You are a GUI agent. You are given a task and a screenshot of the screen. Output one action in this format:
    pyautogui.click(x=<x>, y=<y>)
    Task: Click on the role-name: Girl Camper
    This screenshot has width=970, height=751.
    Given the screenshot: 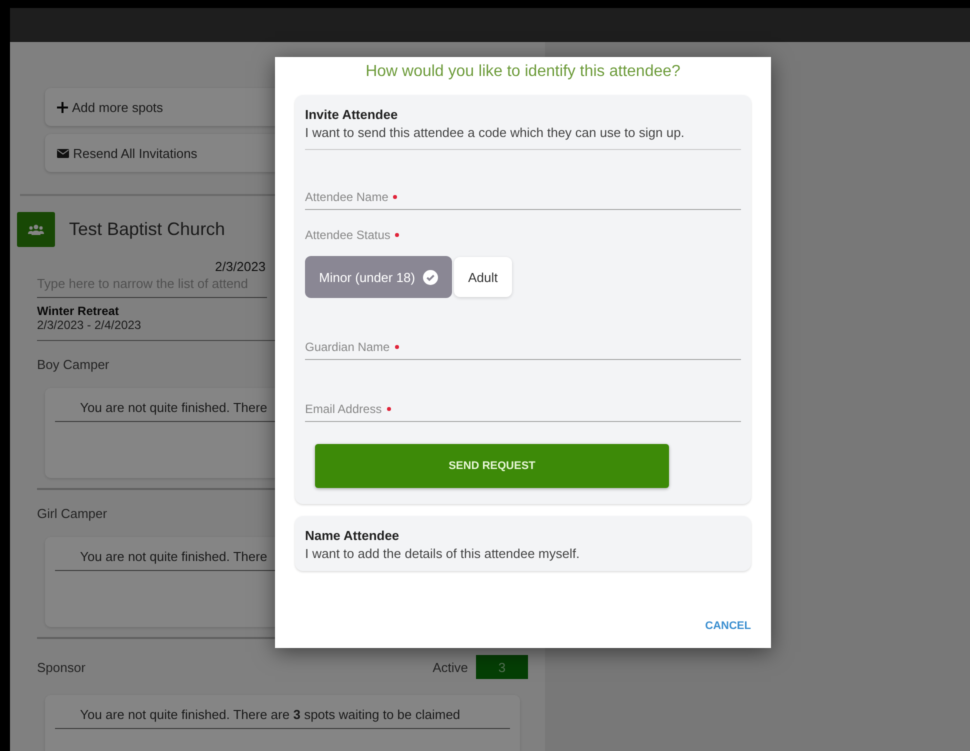 What is the action you would take?
    pyautogui.click(x=72, y=513)
    